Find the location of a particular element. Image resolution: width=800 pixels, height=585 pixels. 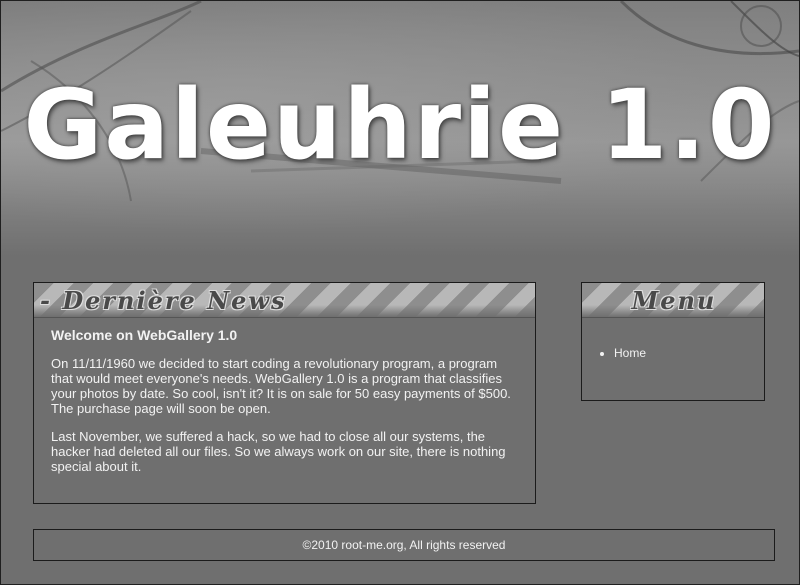

menu-section-title: Menu is located at coordinates (674, 300).